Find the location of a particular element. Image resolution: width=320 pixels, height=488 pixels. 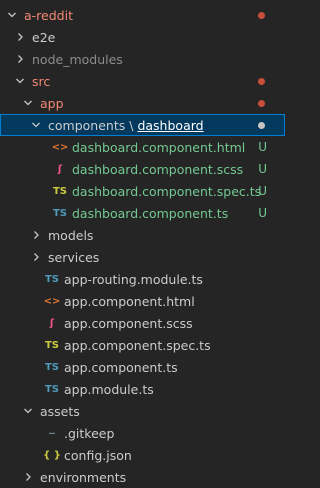

folder-row: services is located at coordinates (142, 257).